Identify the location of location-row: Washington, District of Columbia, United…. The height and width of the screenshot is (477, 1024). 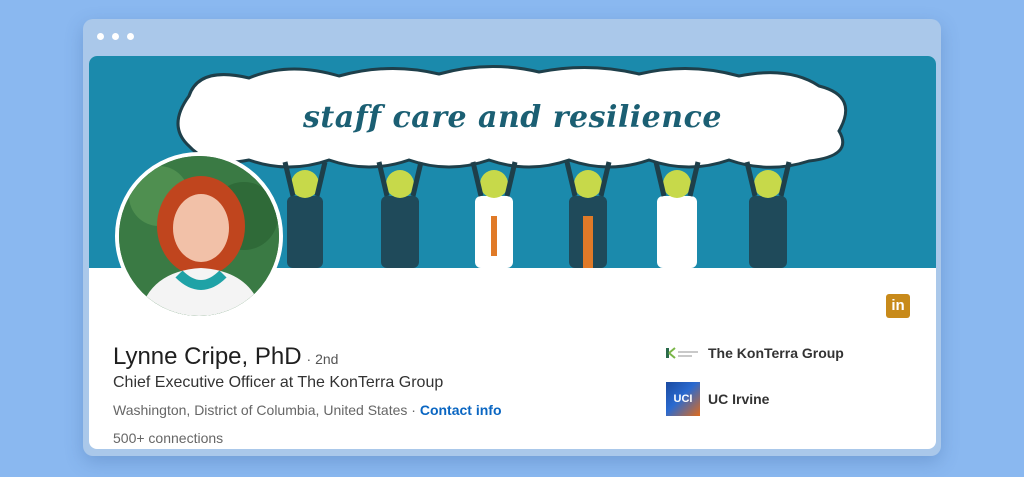
(307, 410).